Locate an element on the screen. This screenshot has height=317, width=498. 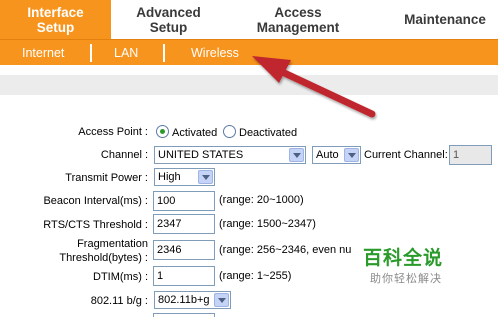
watermark-title: 百科全说 is located at coordinates (403, 258).